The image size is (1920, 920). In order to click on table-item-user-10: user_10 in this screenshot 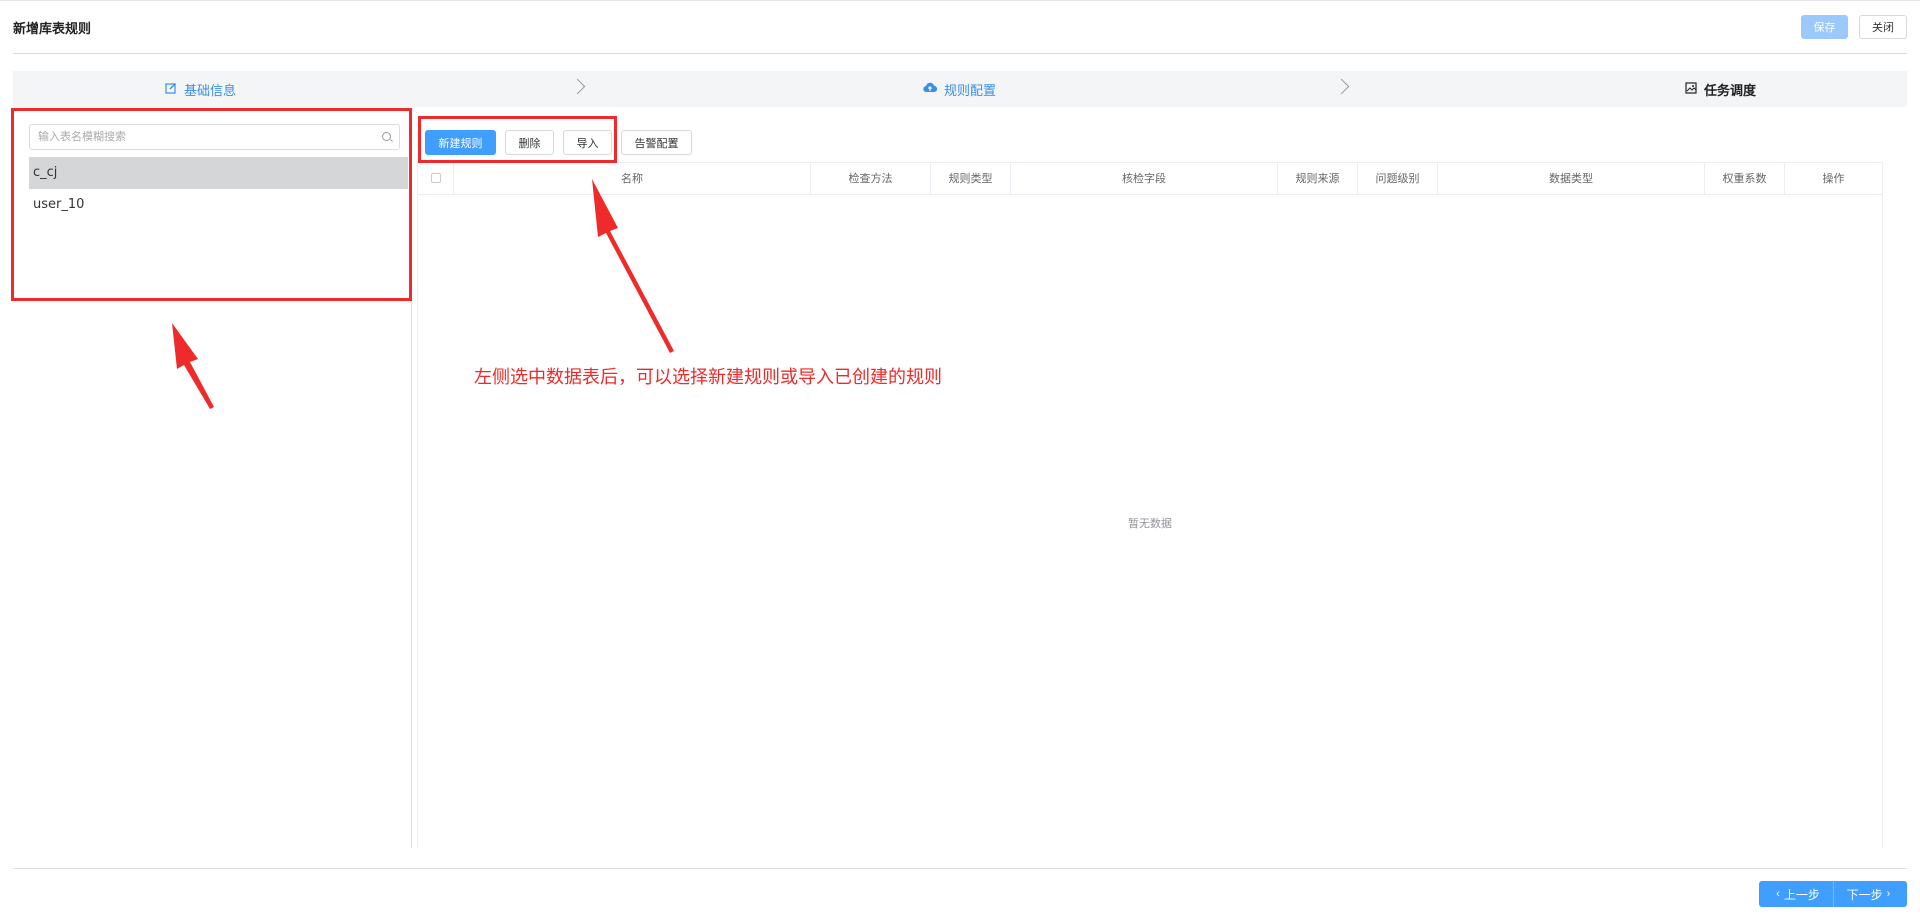, I will do `click(218, 205)`.